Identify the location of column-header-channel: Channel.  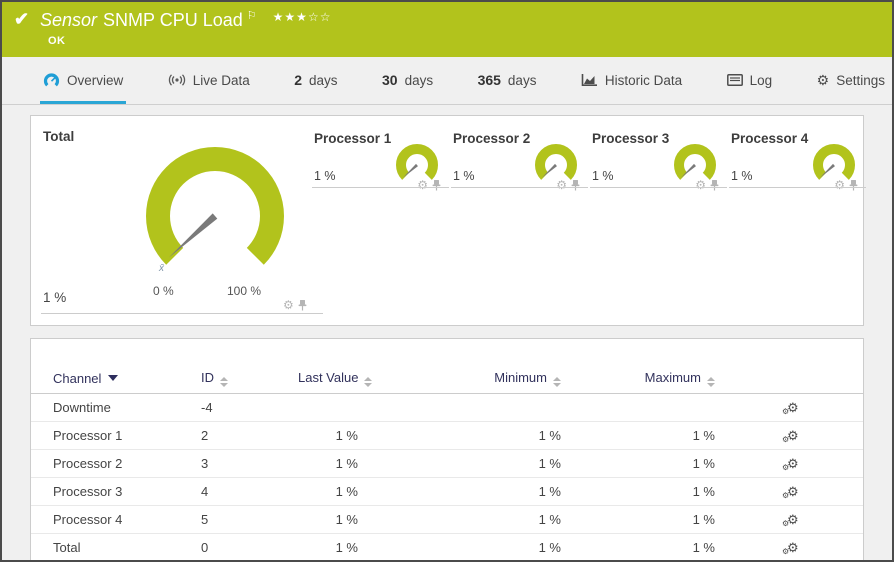
(127, 378).